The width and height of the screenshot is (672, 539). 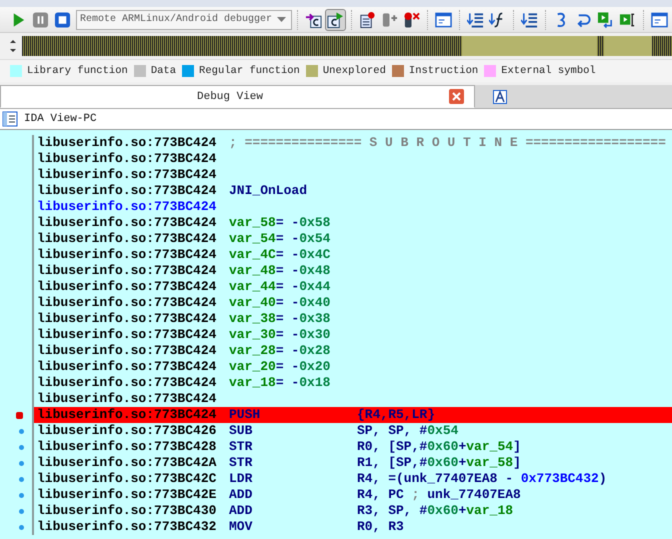 I want to click on instruction-mnemonic: LDR, so click(x=241, y=479).